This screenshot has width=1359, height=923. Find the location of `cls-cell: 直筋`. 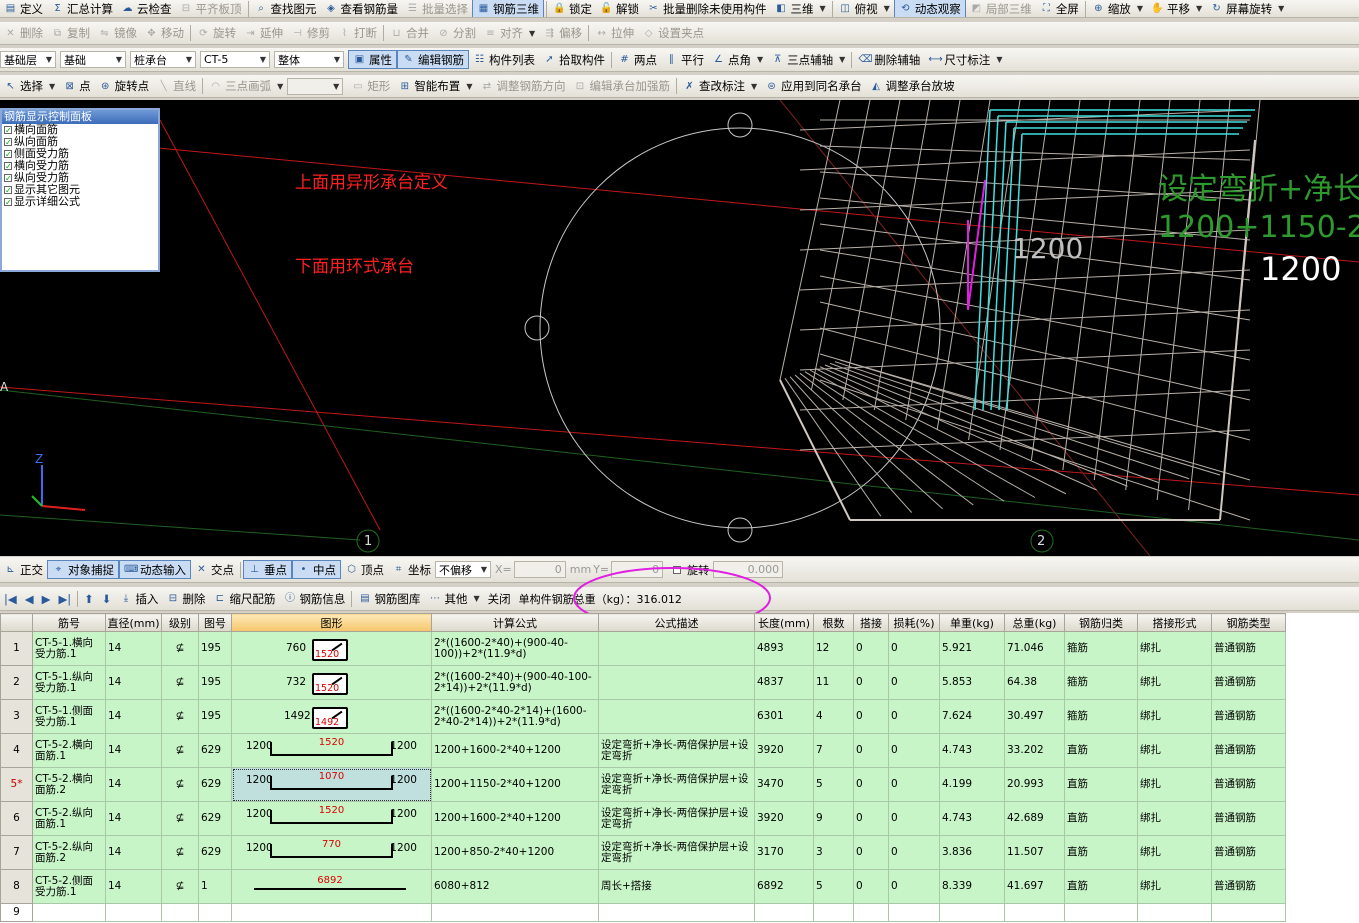

cls-cell: 直筋 is located at coordinates (1101, 784).